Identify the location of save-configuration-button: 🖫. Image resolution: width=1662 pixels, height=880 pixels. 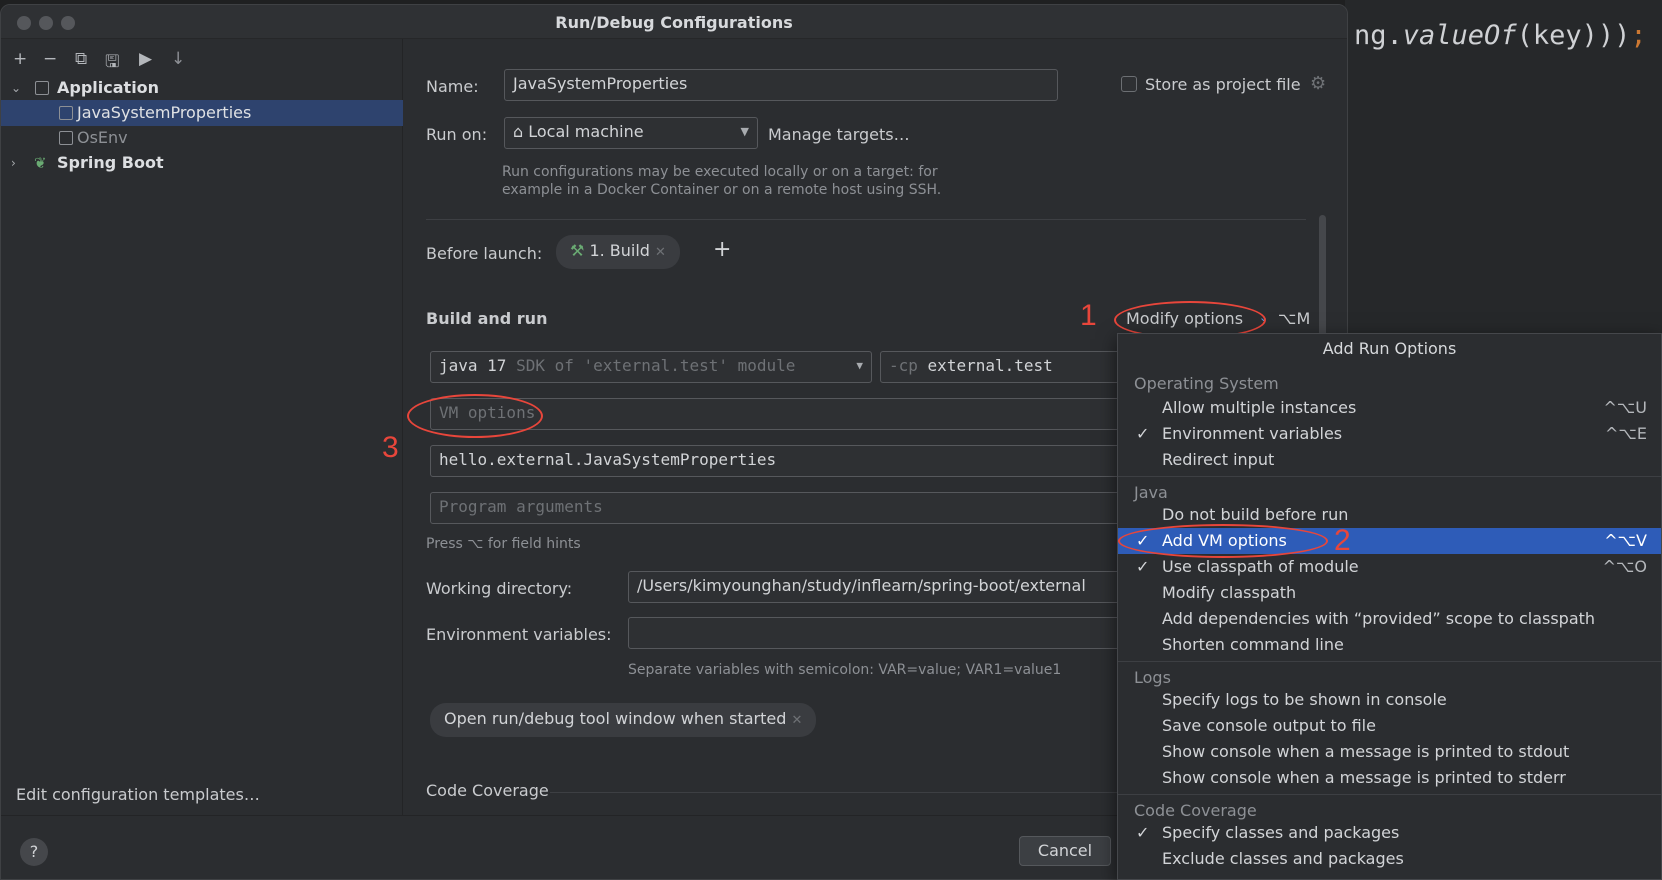
(112, 63).